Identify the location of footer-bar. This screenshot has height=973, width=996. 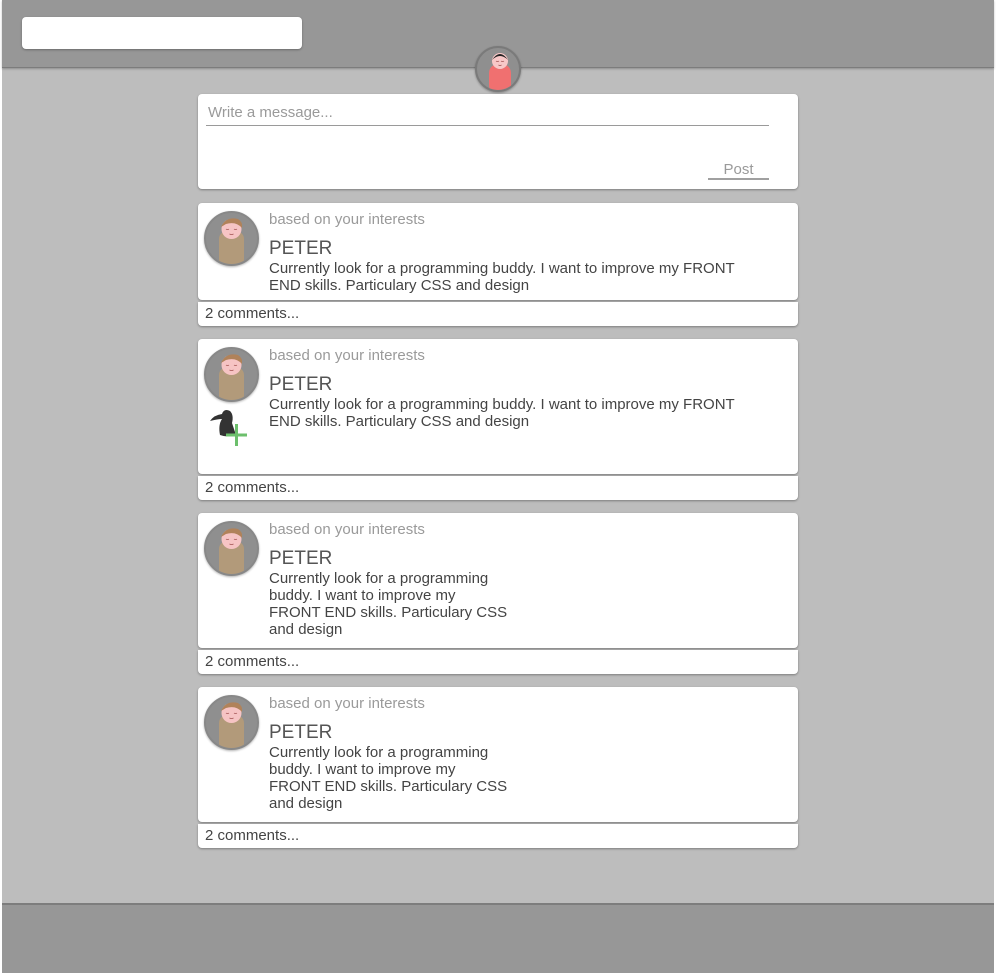
(498, 938).